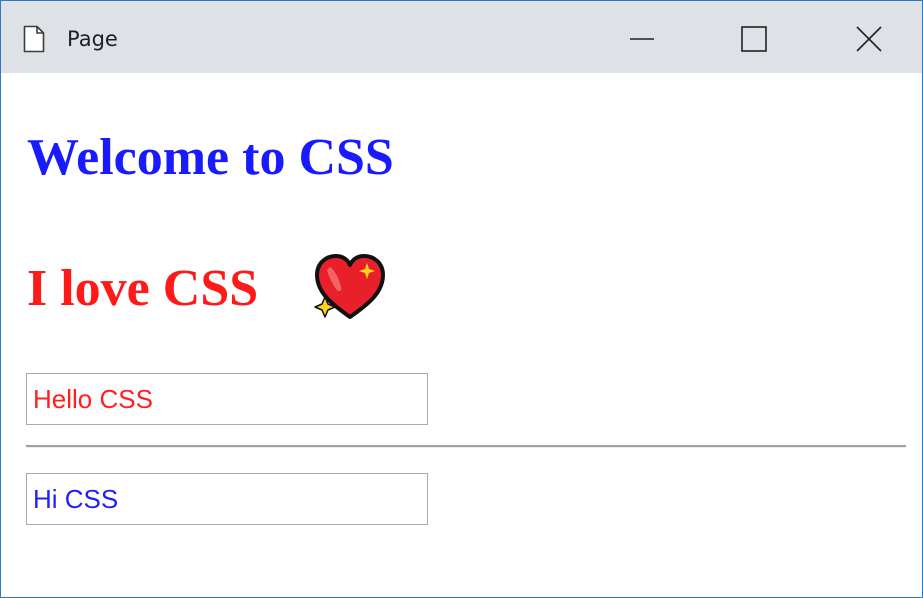 This screenshot has height=598, width=923. Describe the element at coordinates (350, 288) in the screenshot. I see `sparkling-heart-icon` at that location.